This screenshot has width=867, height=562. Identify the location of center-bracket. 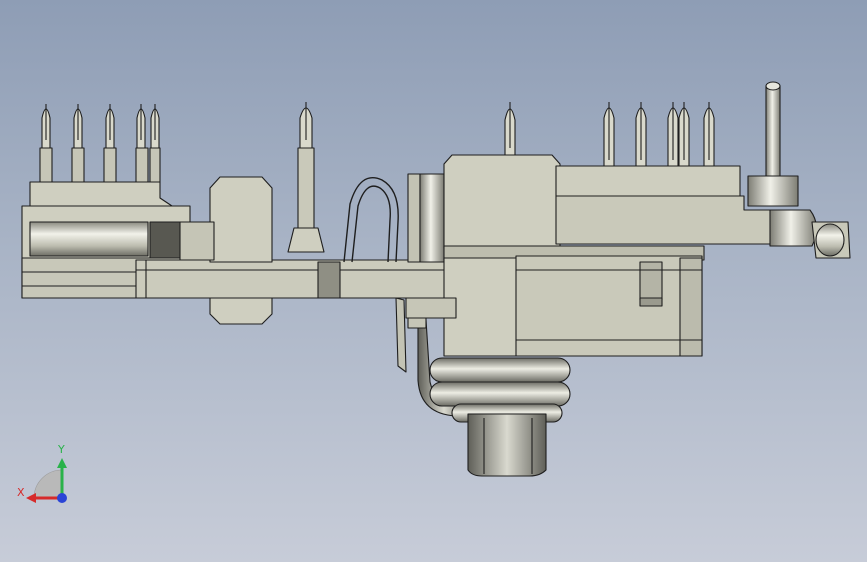
(226, 250).